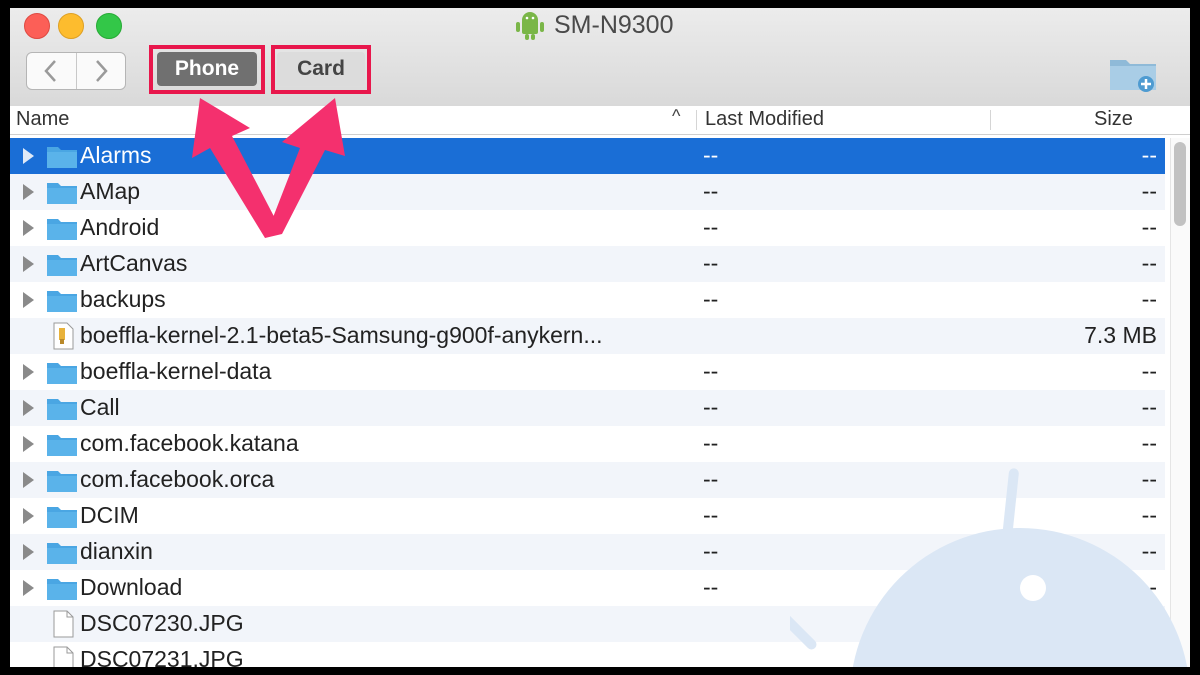 The width and height of the screenshot is (1200, 675). Describe the element at coordinates (614, 24) in the screenshot. I see `window-title-text: SM-N9300` at that location.